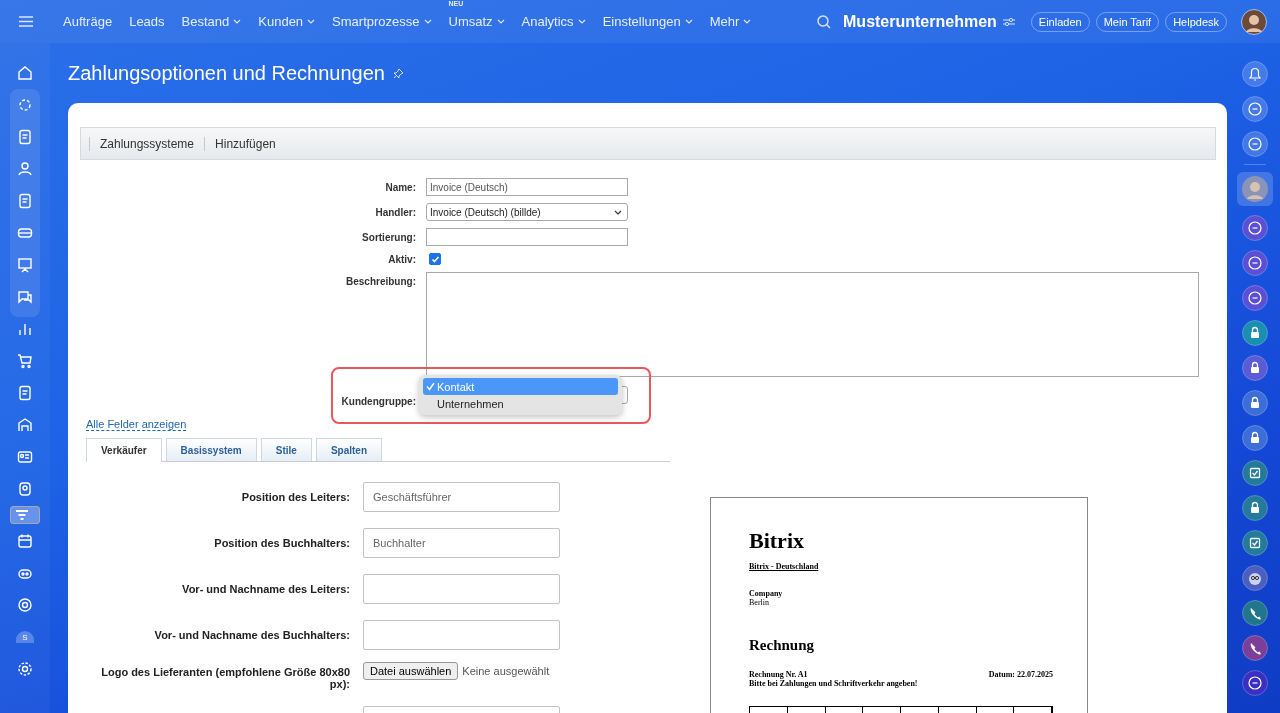  I want to click on text-input: Geschäftsführer, so click(461, 497).